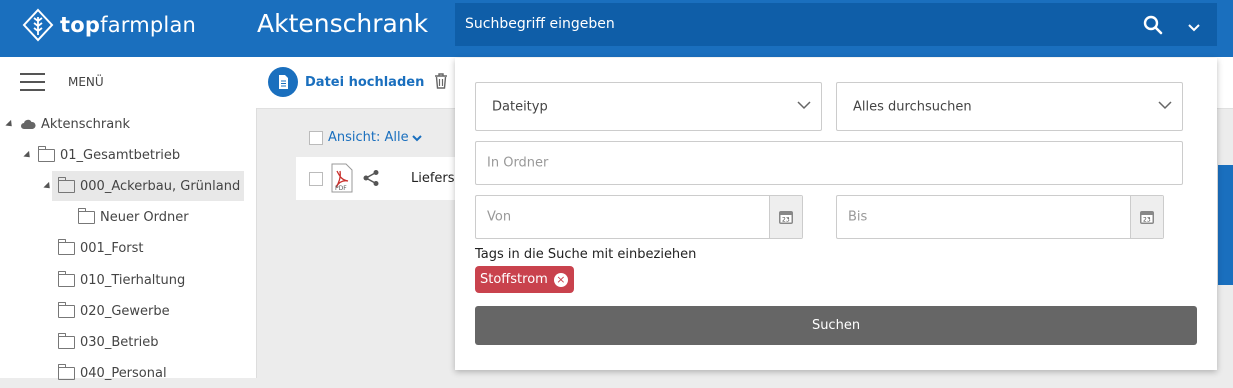 The width and height of the screenshot is (1233, 388). I want to click on tree-item-label: 020_Gewerbe, so click(125, 311).